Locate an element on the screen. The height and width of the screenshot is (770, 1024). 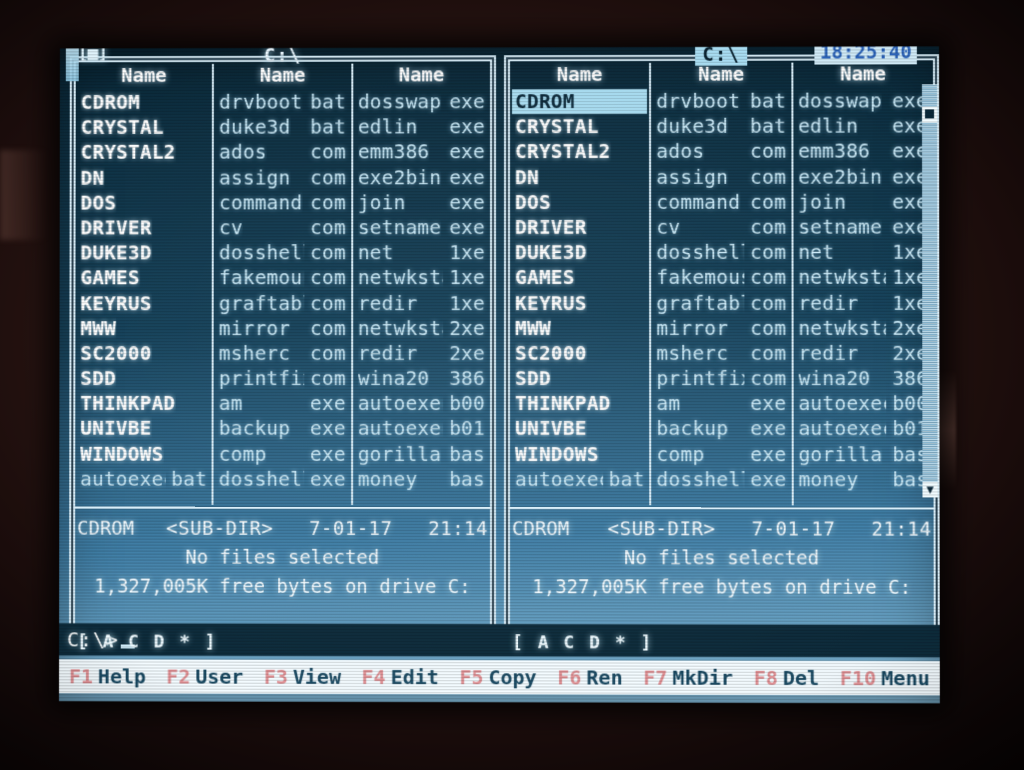
file-list-item: cv com is located at coordinates (721, 227).